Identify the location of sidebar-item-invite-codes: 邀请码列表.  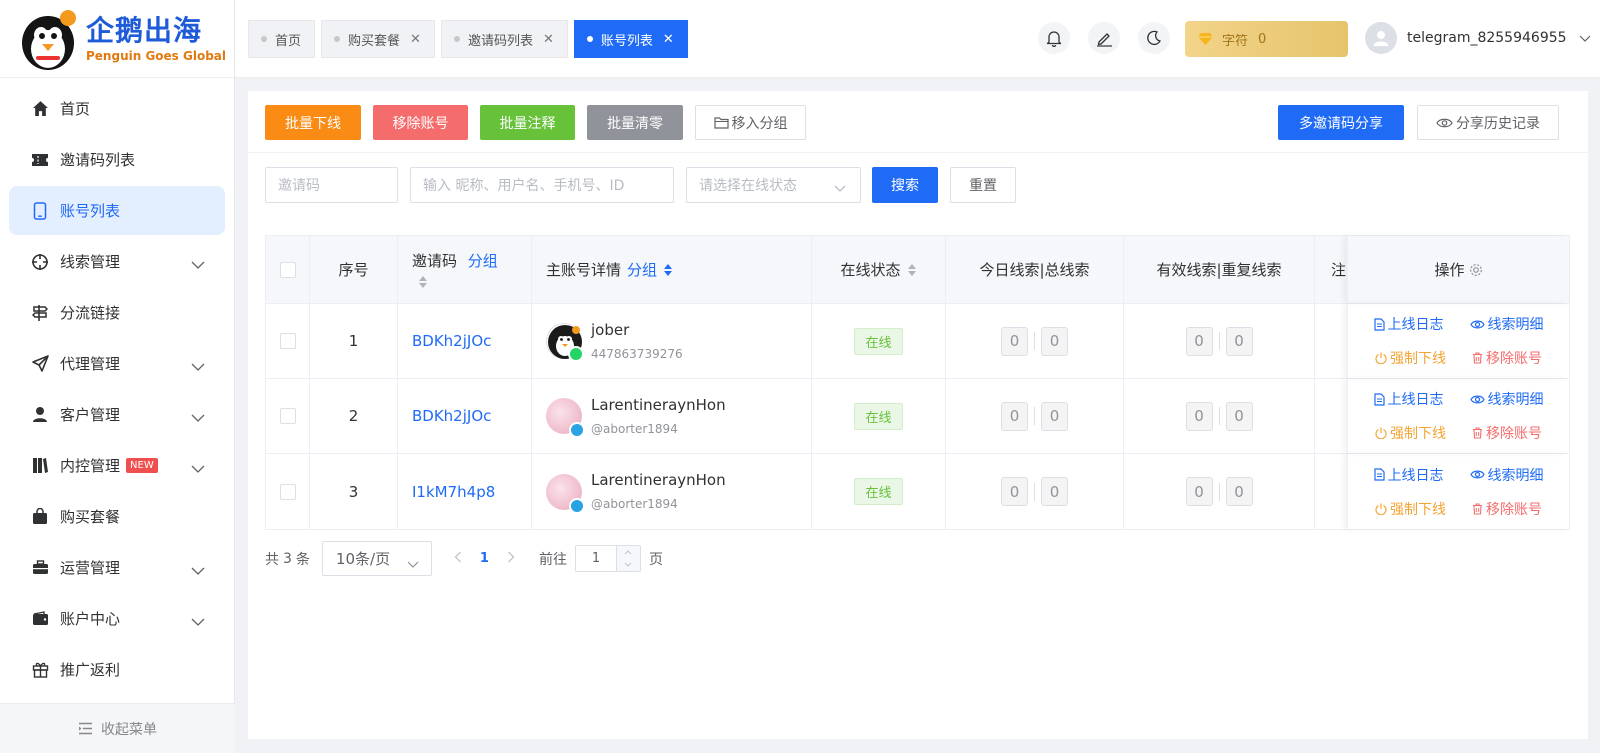
(117, 159).